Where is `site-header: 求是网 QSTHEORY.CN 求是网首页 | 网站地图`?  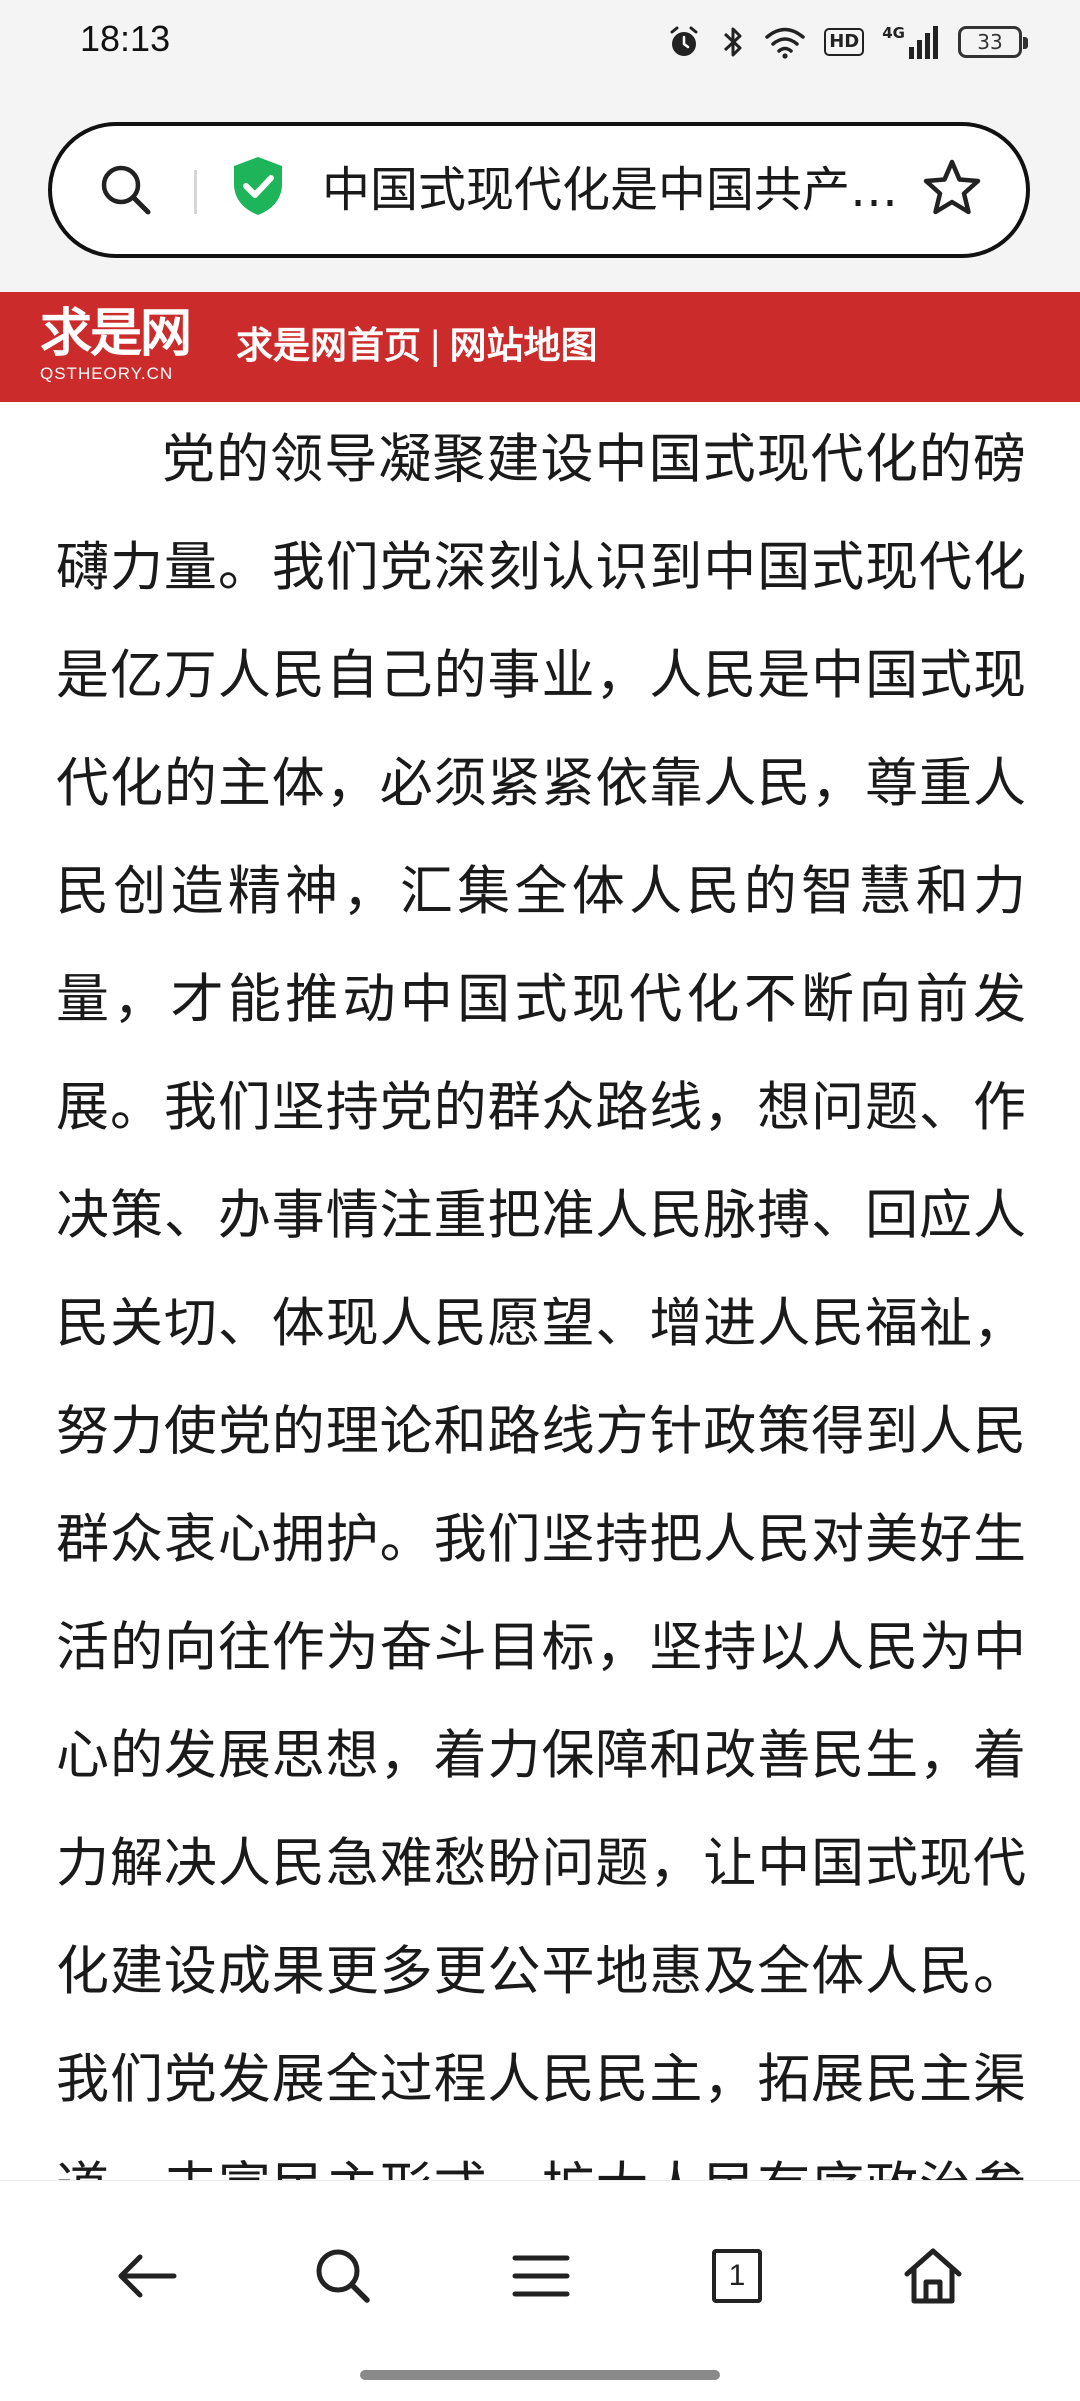
site-header: 求是网 QSTHEORY.CN 求是网首页 | 网站地图 is located at coordinates (540, 347).